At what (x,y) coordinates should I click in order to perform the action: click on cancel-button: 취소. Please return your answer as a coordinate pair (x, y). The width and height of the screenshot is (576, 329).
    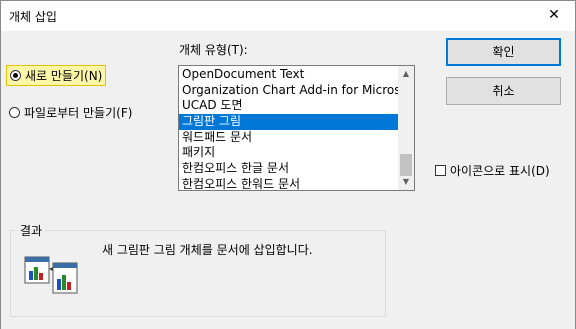
    Looking at the image, I should click on (503, 91).